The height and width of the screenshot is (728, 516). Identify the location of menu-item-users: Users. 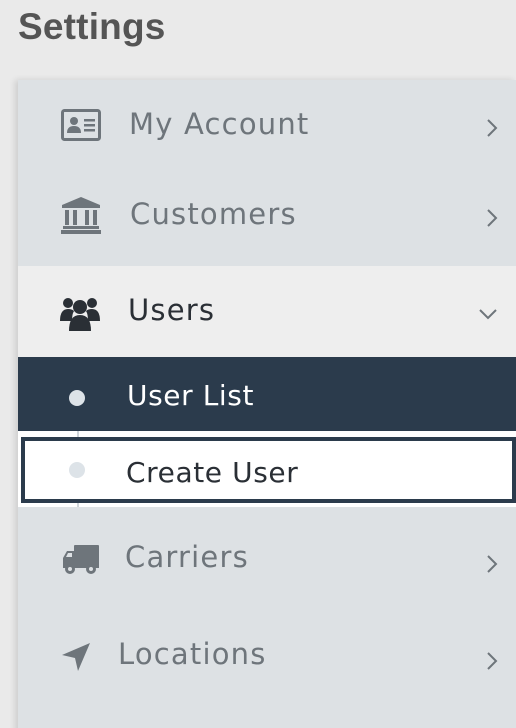
(267, 311).